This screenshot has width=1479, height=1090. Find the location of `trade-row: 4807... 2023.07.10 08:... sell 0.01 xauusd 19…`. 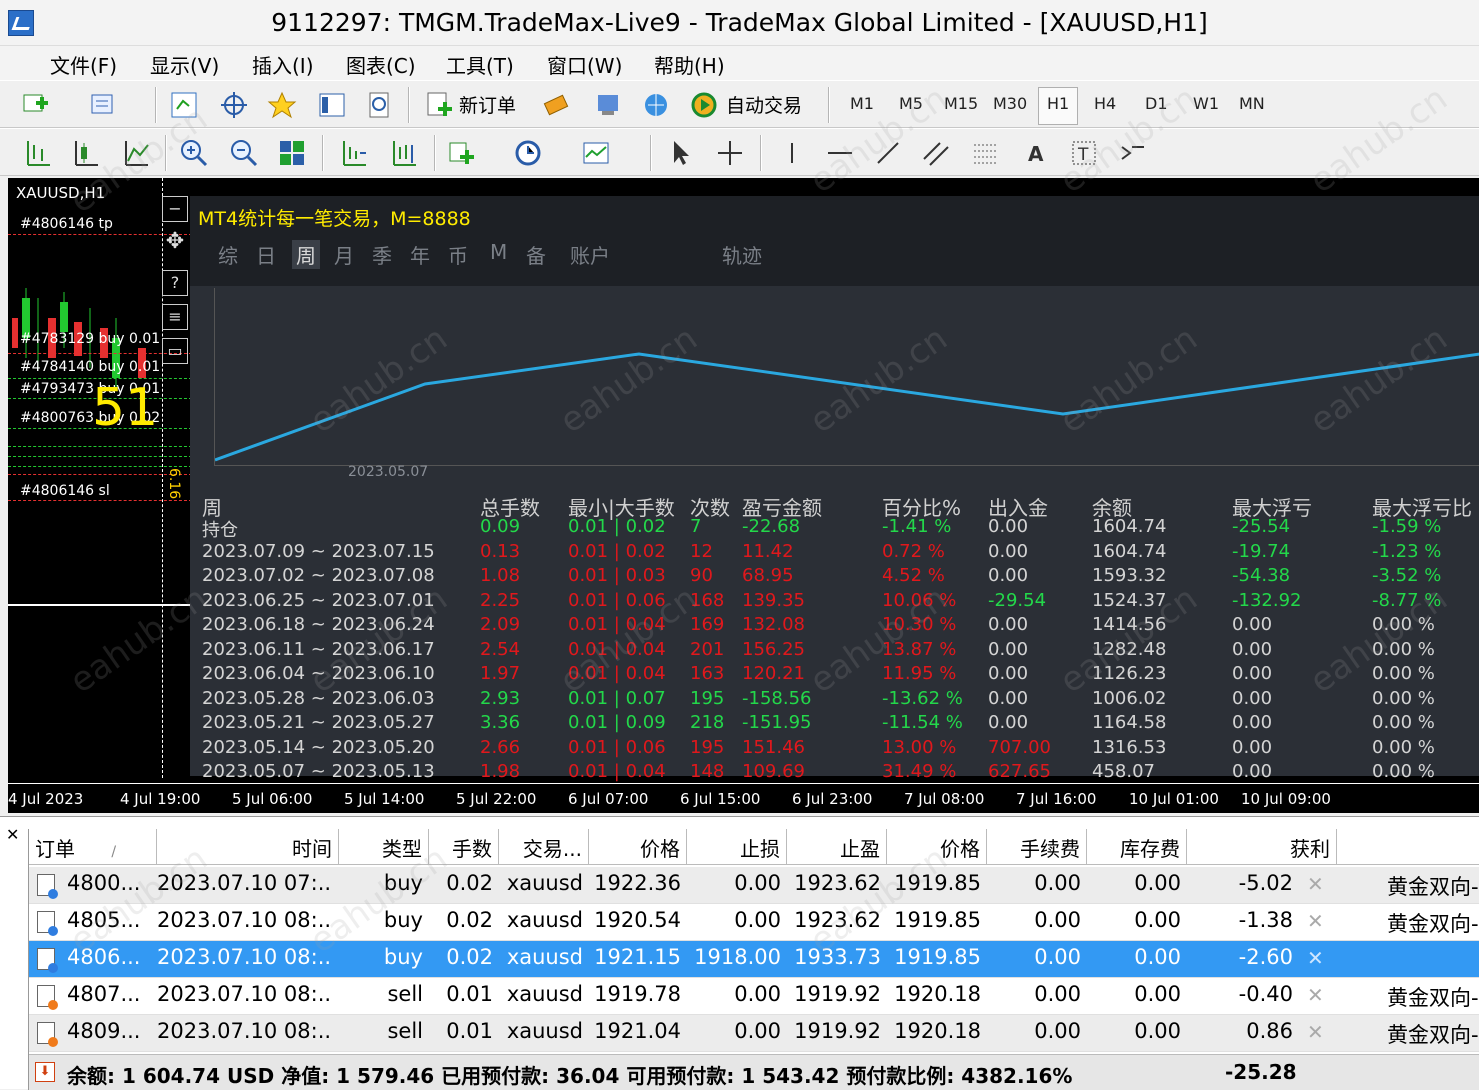

trade-row: 4807... 2023.07.10 08:... sell 0.01 xauusd 19… is located at coordinates (754, 996).